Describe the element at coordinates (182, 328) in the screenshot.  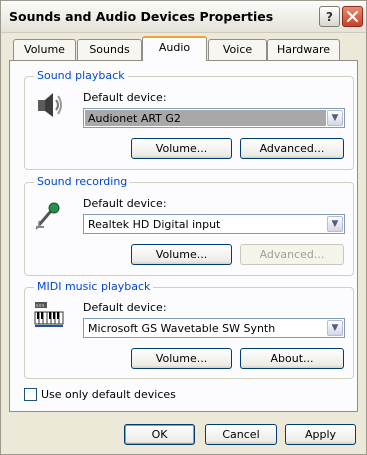
I see `midi-device-value: Microsoft GS Wavetable SW Synth` at that location.